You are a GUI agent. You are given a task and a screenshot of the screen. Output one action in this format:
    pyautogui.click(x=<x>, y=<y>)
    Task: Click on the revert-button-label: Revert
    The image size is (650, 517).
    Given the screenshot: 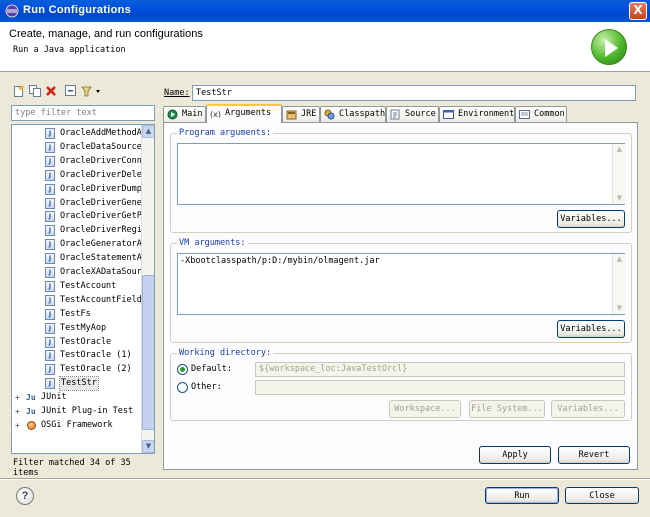 What is the action you would take?
    pyautogui.click(x=594, y=455)
    